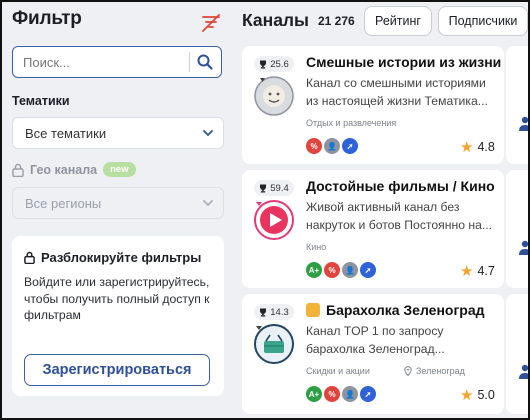 This screenshot has width=530, height=420. What do you see at coordinates (117, 370) in the screenshot?
I see `register-button: Зарегистрироваться` at bounding box center [117, 370].